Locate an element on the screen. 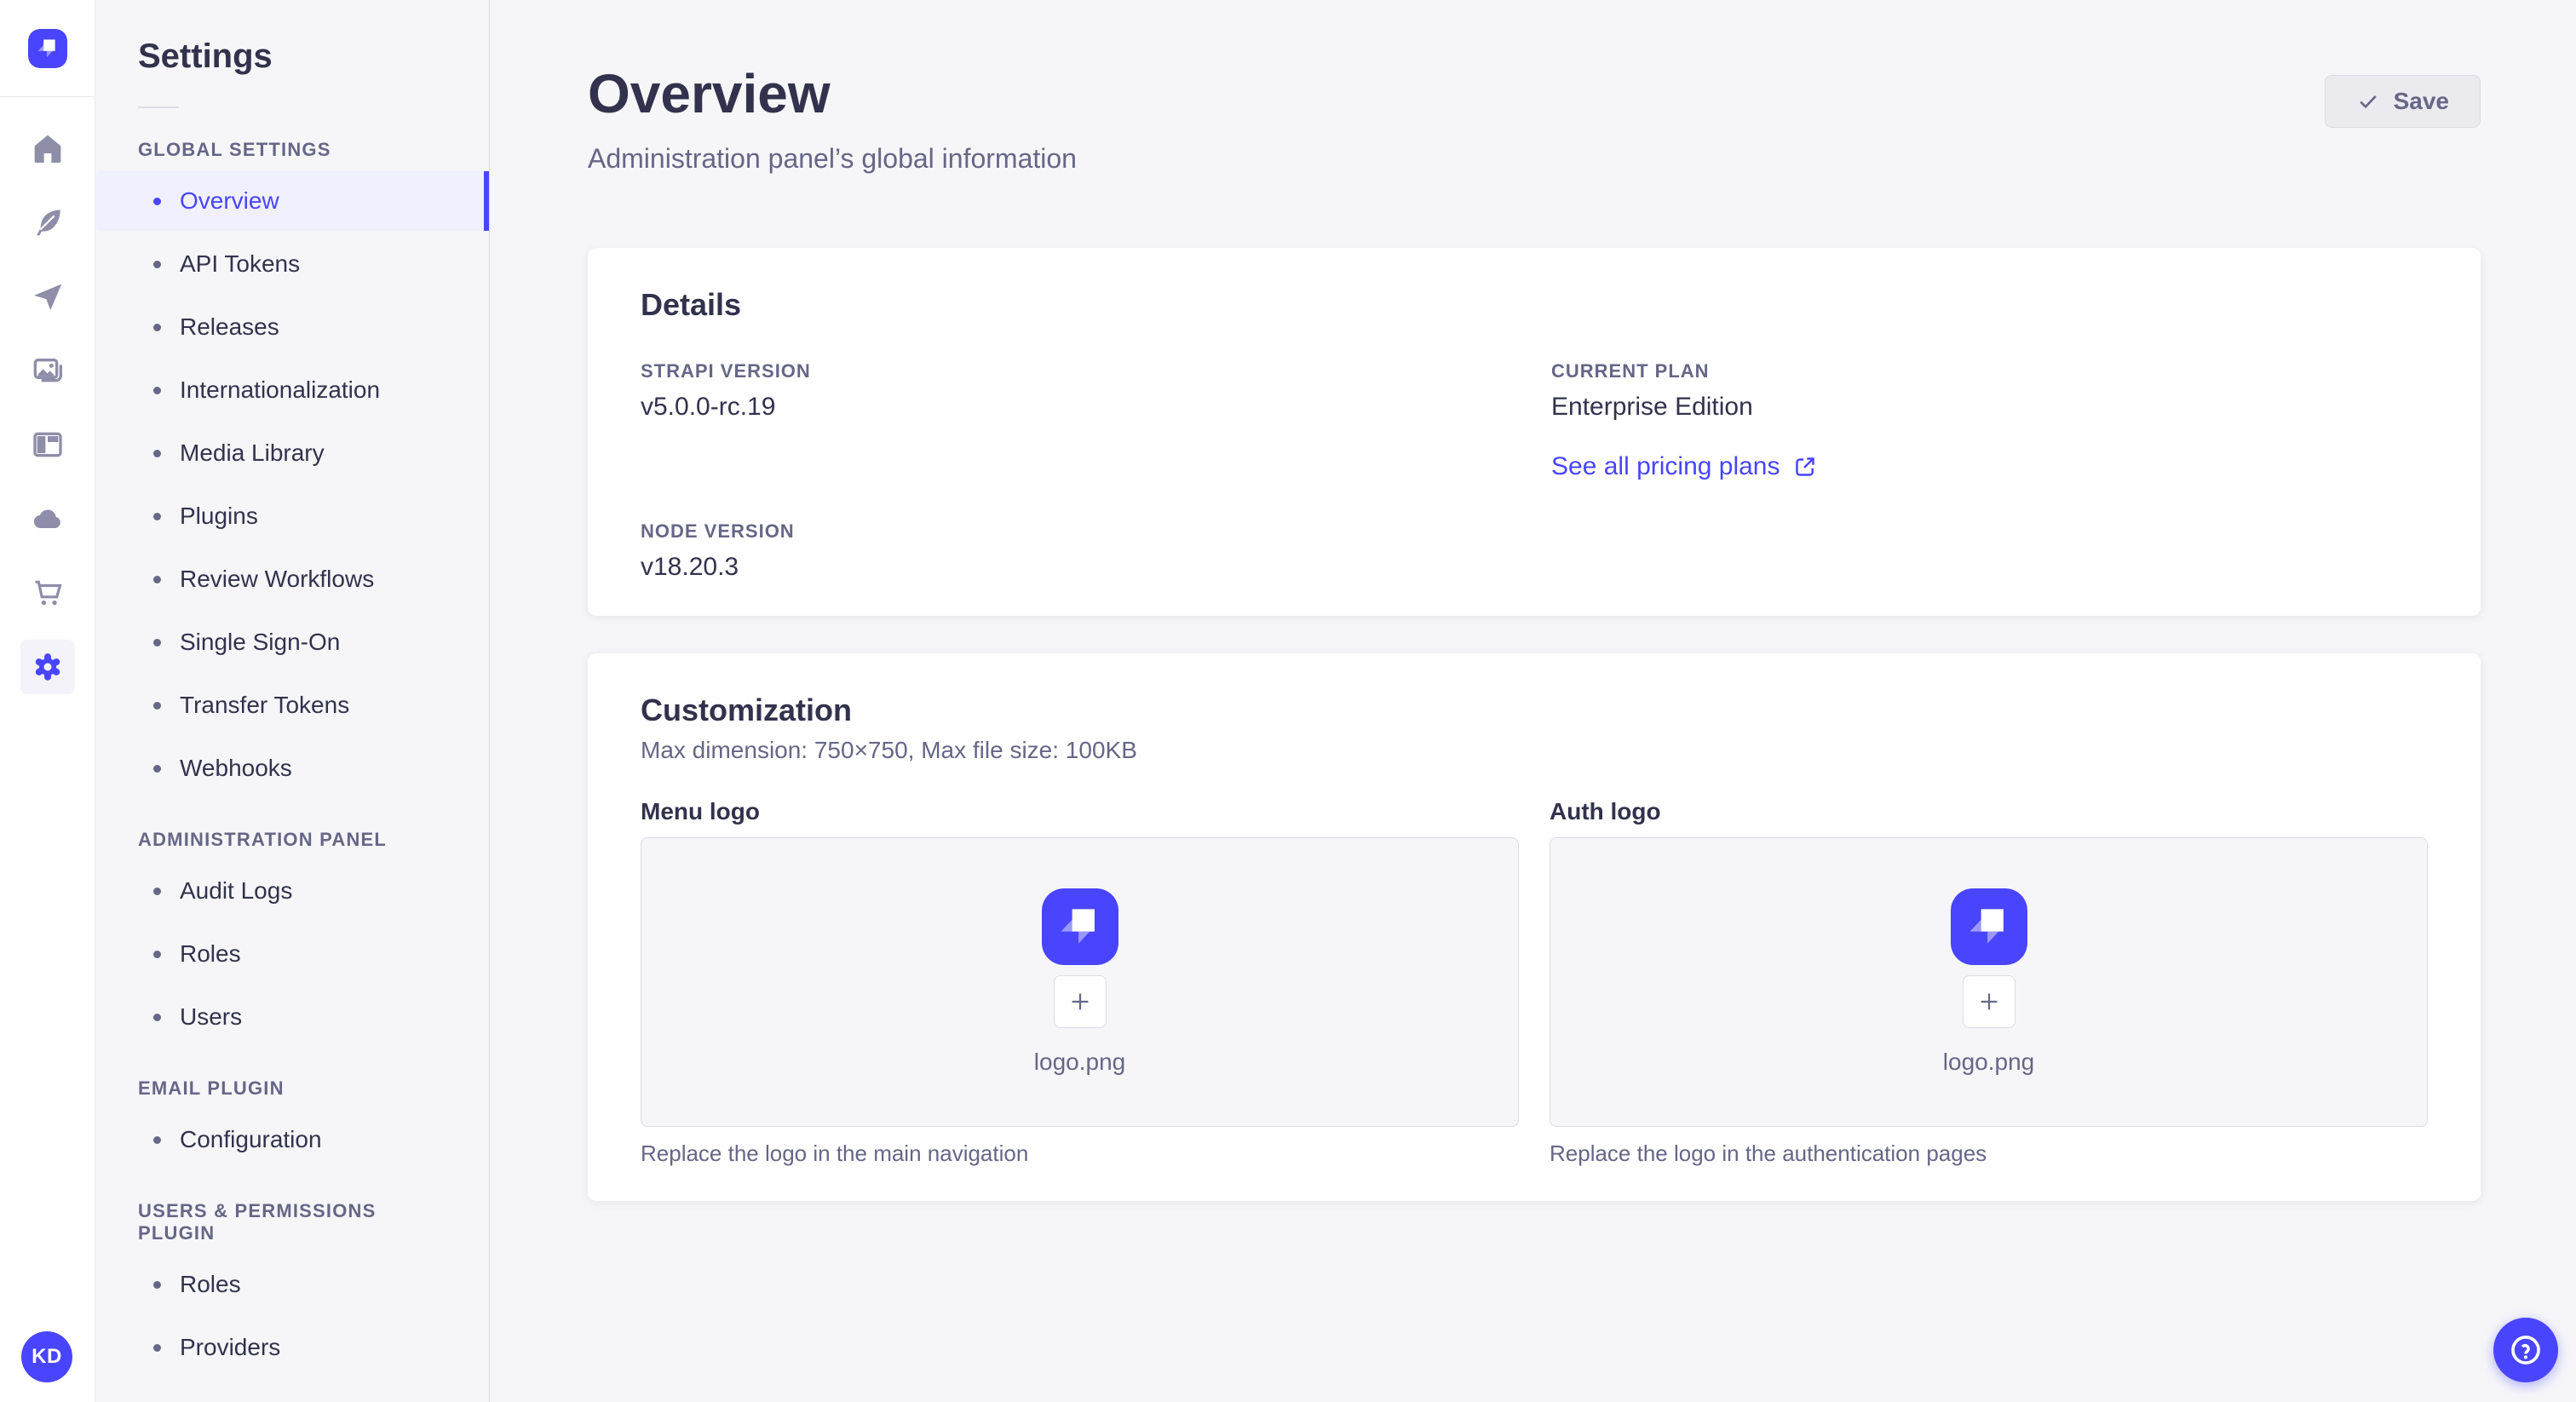 Image resolution: width=2576 pixels, height=1402 pixels. sidebar-item-admin-users: Users is located at coordinates (292, 1017).